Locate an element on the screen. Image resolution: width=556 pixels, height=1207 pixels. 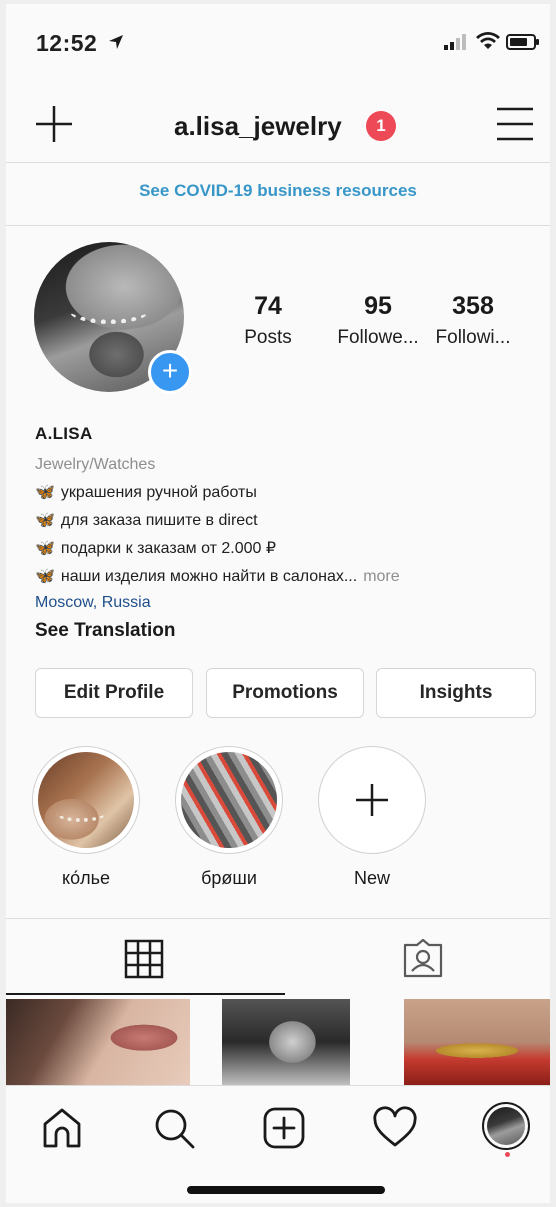
cellular-signal-icon is located at coordinates (456, 44).